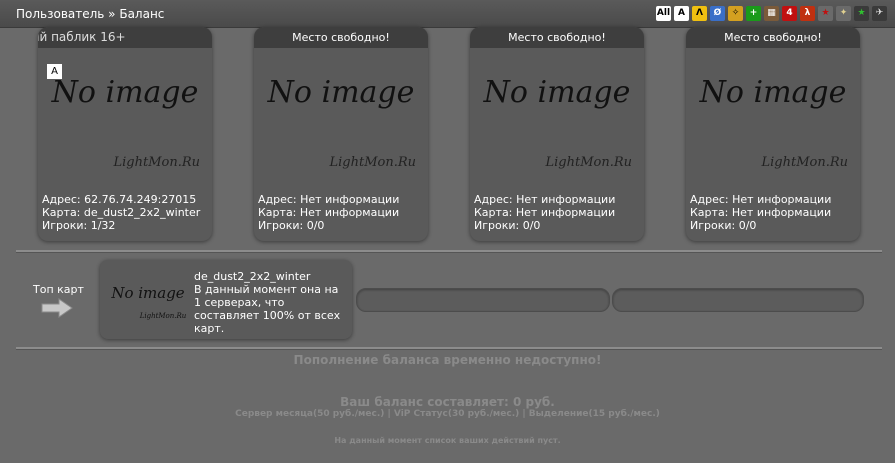  What do you see at coordinates (843, 13) in the screenshot?
I see `sparkle-icon: ✦` at bounding box center [843, 13].